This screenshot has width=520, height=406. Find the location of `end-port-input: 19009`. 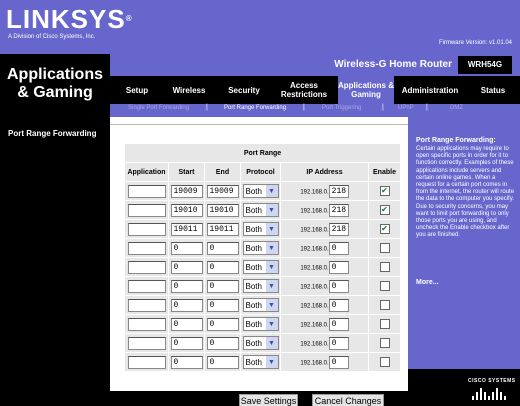

end-port-input: 19009 is located at coordinates (222, 191).